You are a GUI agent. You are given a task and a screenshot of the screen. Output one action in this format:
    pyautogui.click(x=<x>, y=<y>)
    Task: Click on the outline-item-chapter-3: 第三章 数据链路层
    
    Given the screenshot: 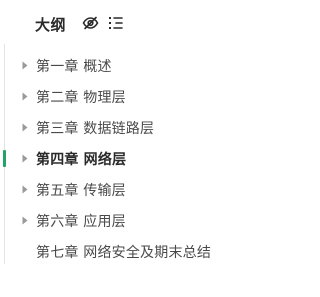 What is the action you would take?
    pyautogui.click(x=144, y=127)
    